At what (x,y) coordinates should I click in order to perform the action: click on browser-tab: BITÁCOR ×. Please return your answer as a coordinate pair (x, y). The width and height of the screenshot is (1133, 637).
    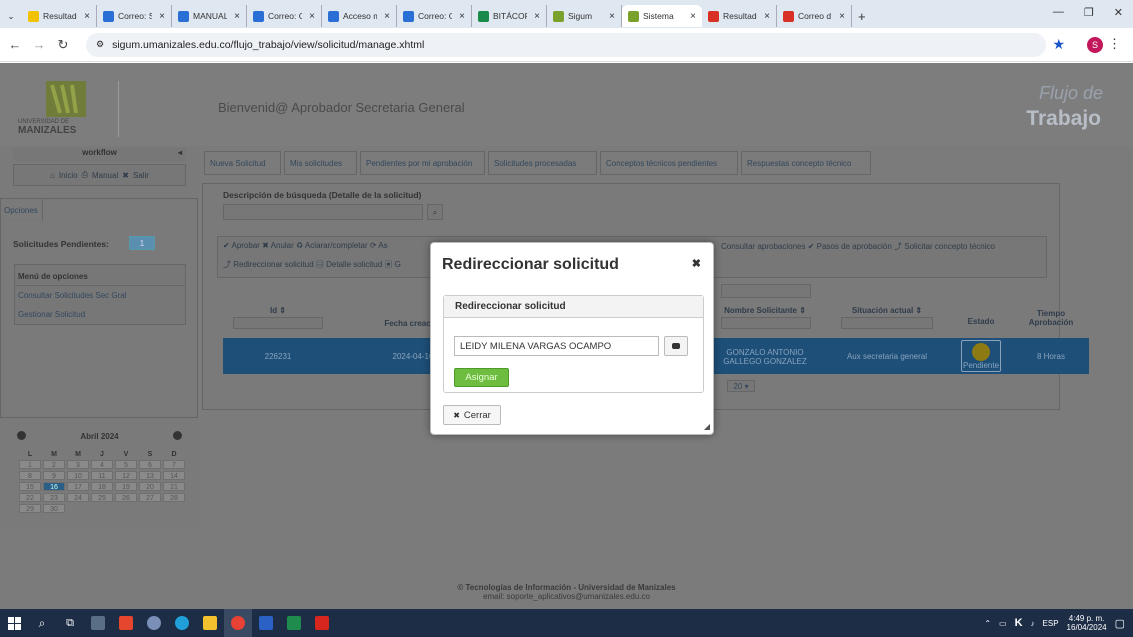
    Looking at the image, I should click on (509, 16).